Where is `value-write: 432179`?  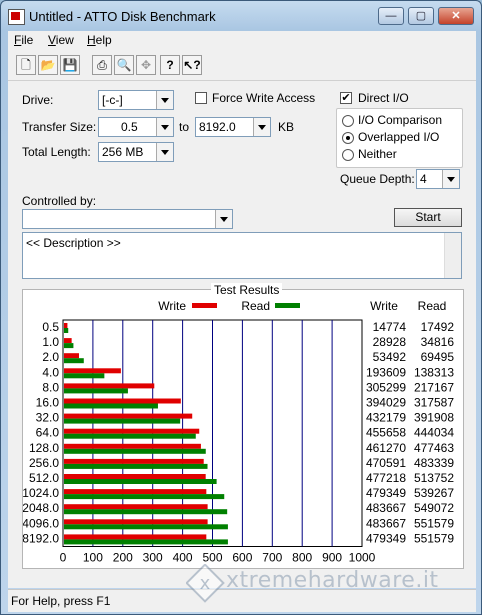
value-write: 432179 is located at coordinates (386, 418).